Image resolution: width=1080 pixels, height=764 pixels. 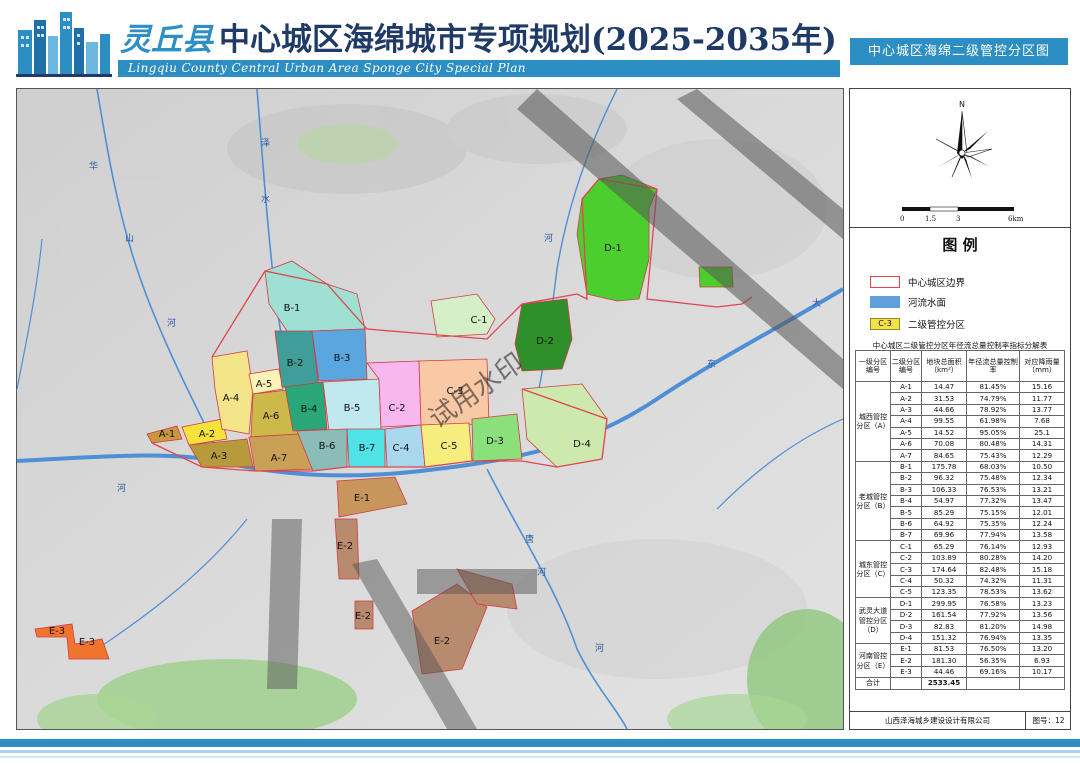 I want to click on table-row: 老城管控分区（B） B-1 175.78 68.03% 10.50, so click(x=960, y=501).